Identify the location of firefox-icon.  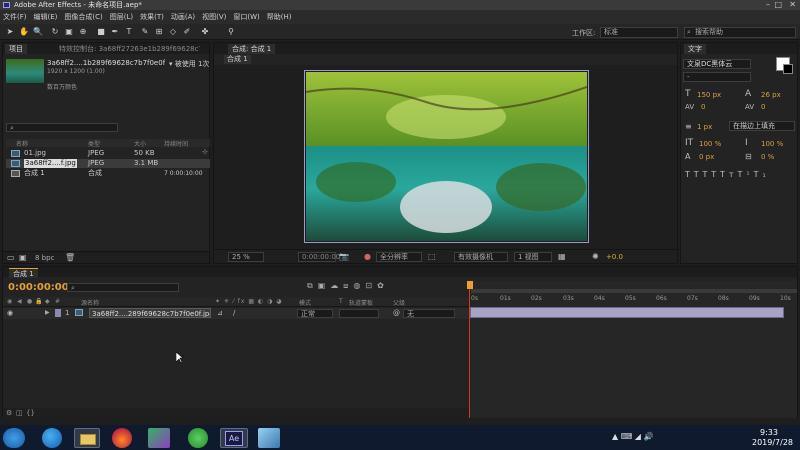
(122, 438).